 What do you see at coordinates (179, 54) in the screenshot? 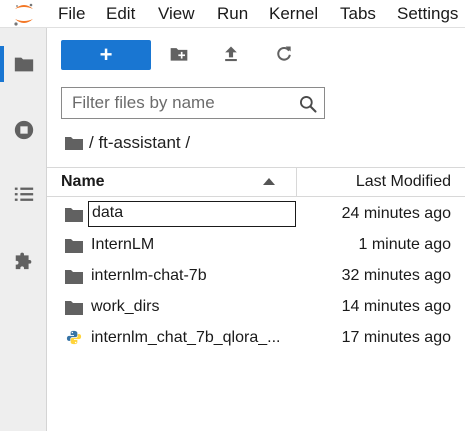
I see `new-folder-icon` at bounding box center [179, 54].